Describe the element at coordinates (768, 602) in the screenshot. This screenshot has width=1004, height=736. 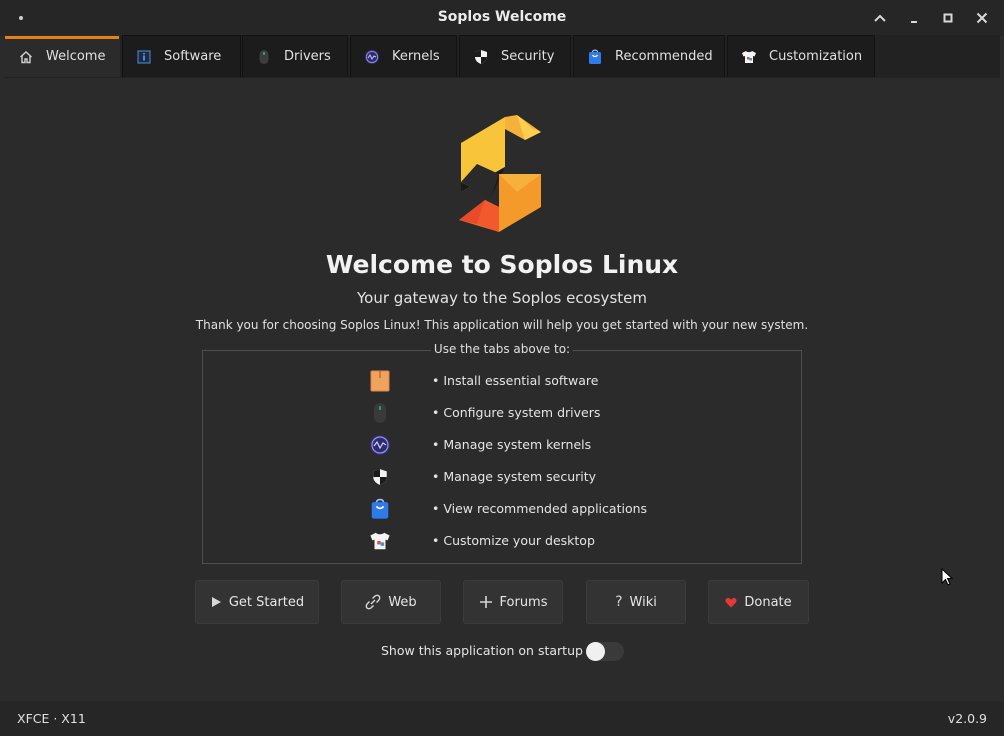
I see `button-label: Donate` at that location.